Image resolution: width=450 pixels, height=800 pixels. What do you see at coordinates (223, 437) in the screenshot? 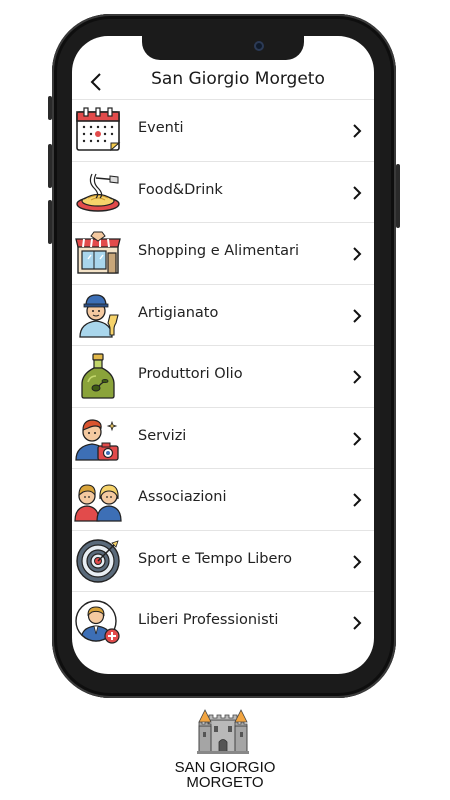
I see `list-item-servizi: Servizi` at bounding box center [223, 437].